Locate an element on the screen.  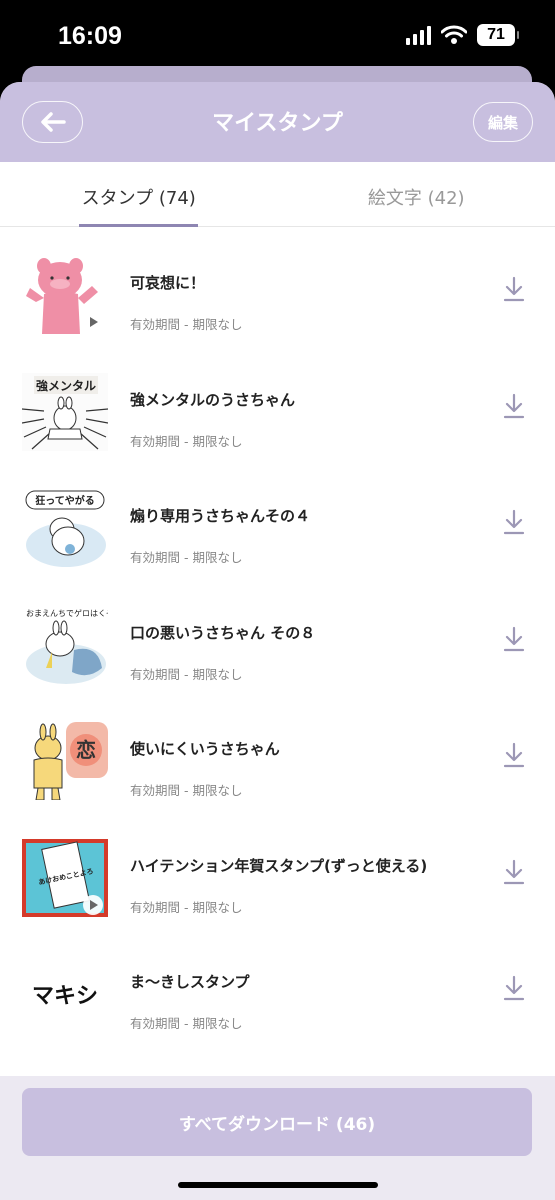
list-item: 狂ってやがる 煽り専用うさちゃんその４ 有効期間 - 期限なし is located at coordinates (277, 519).